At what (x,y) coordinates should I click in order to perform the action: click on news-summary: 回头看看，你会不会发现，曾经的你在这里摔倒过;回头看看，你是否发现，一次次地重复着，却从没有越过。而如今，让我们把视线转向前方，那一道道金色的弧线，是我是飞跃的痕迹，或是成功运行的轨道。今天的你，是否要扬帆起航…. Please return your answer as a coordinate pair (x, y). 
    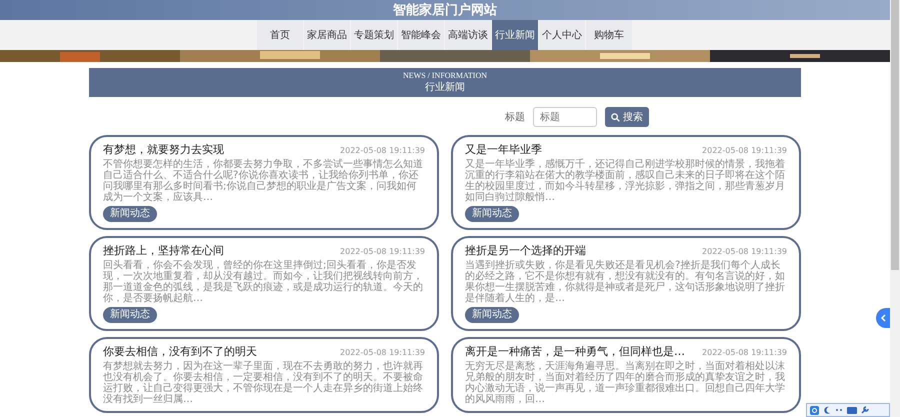
    Looking at the image, I should click on (263, 282).